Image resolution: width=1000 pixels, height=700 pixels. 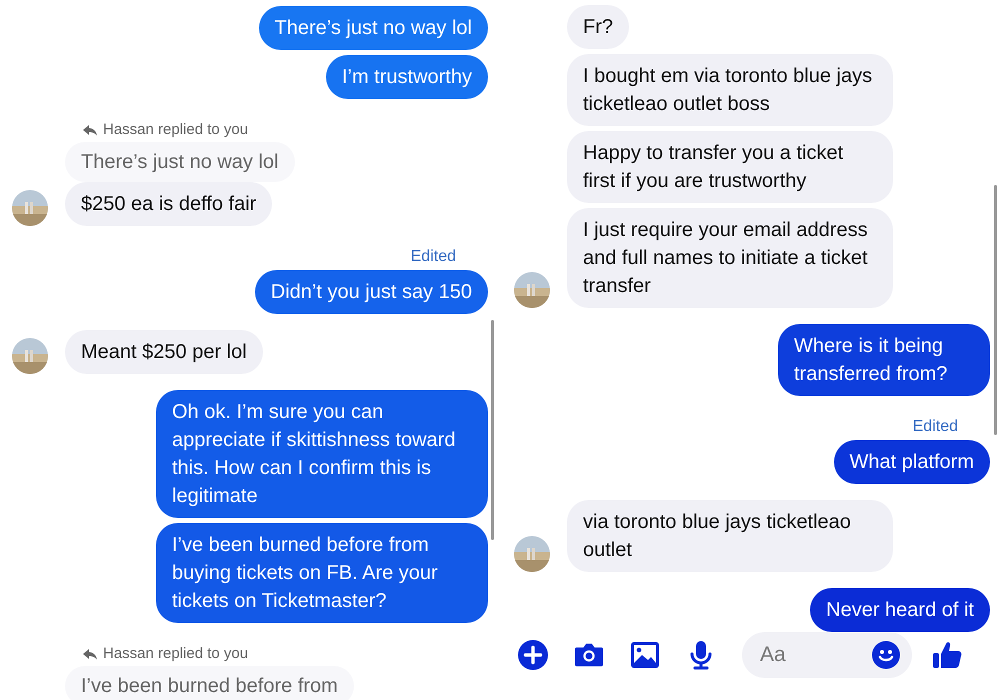 What do you see at coordinates (533, 655) in the screenshot?
I see `plus-icon` at bounding box center [533, 655].